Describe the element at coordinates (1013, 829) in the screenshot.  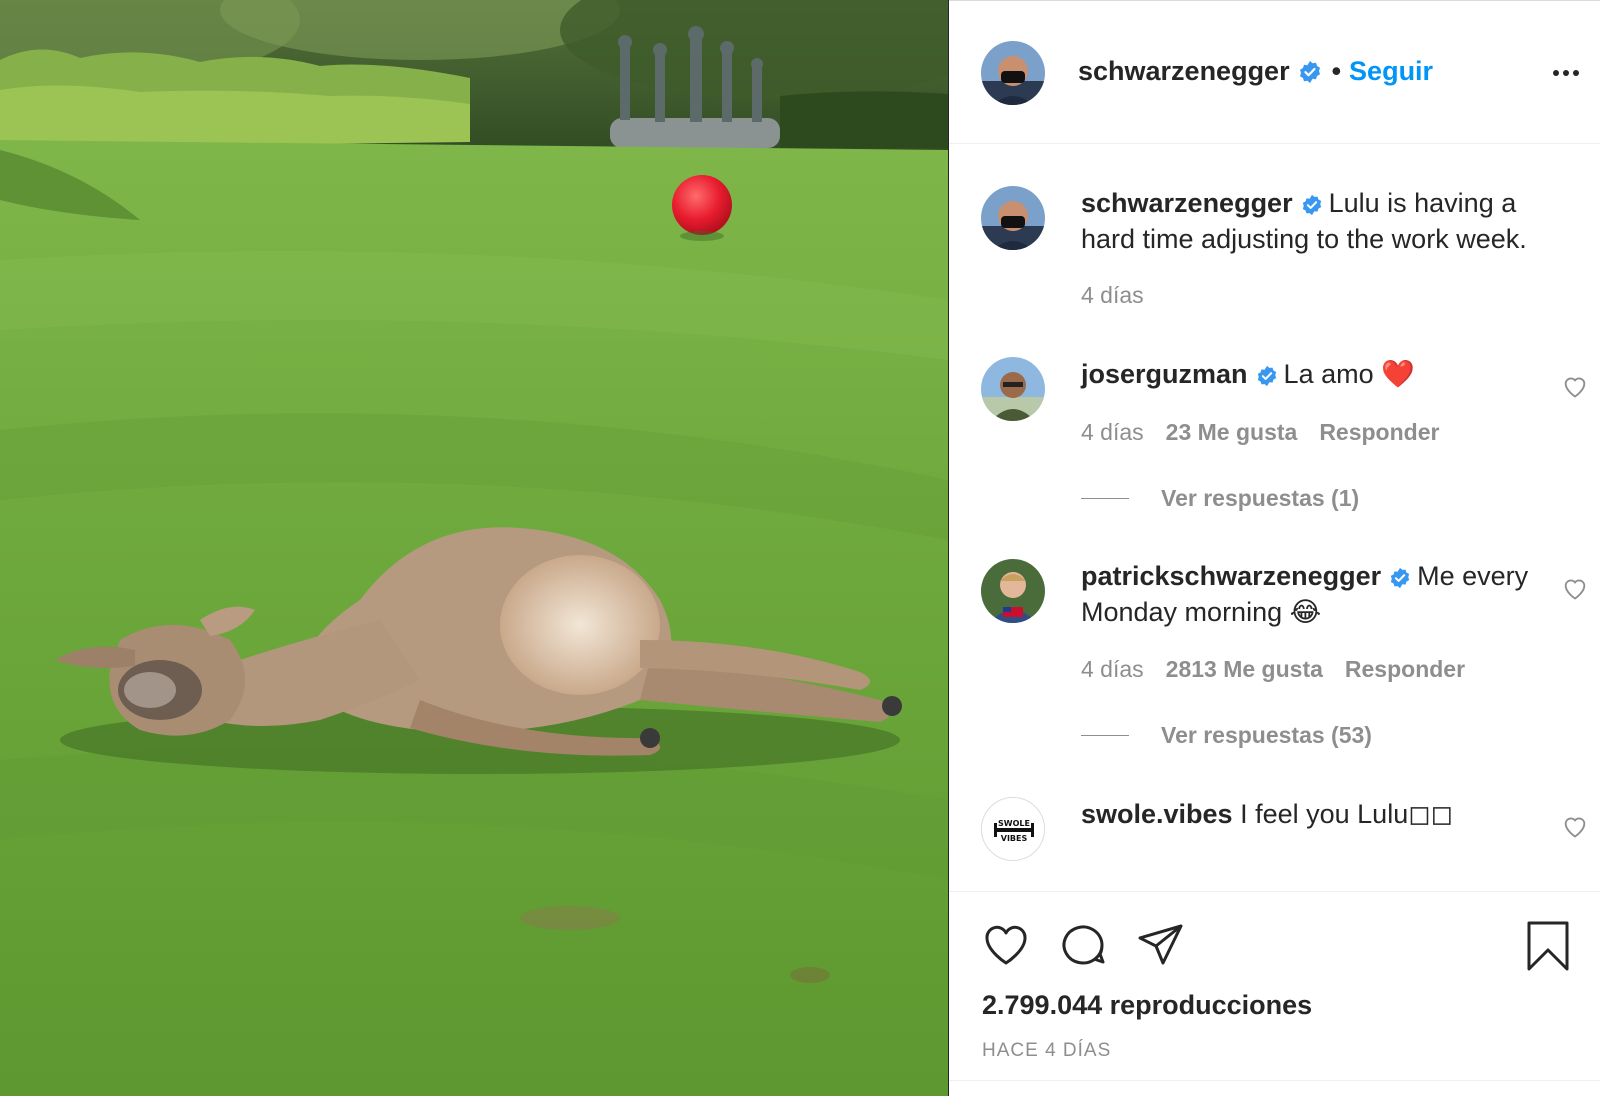
I see `commenter-avatar: SWOLE VIBES` at that location.